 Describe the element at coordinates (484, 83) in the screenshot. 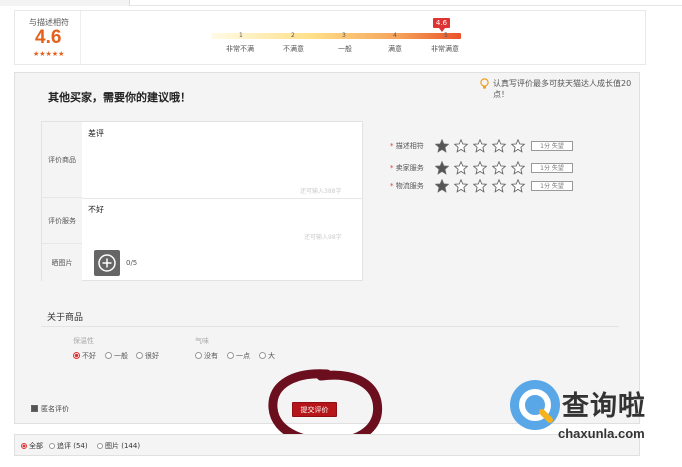

I see `lightbulb-icon` at that location.